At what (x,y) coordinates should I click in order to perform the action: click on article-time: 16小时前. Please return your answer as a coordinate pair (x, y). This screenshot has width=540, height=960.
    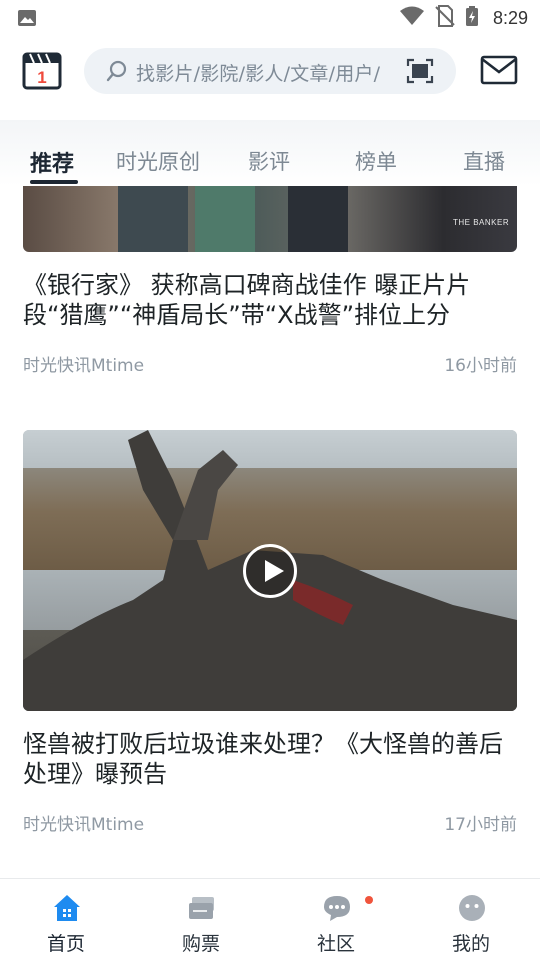
    Looking at the image, I should click on (480, 366).